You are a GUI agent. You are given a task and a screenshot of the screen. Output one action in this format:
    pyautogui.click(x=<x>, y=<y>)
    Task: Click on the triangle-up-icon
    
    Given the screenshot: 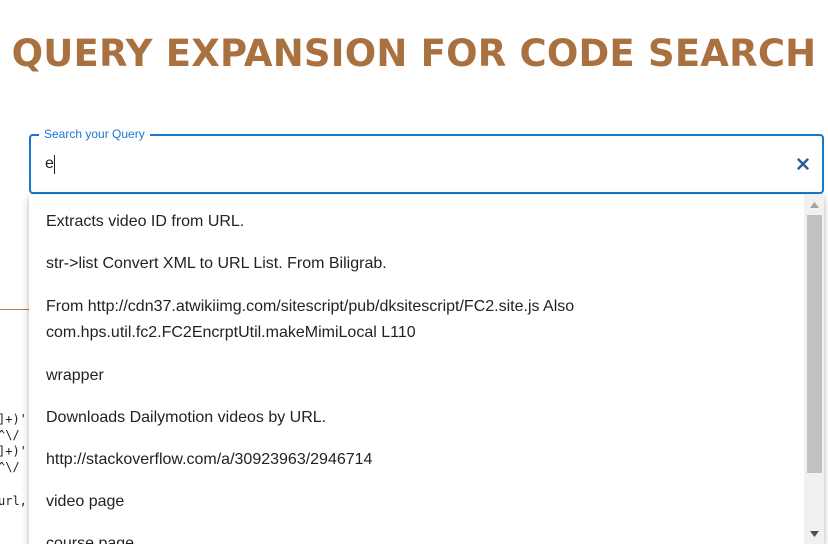 What is the action you would take?
    pyautogui.click(x=814, y=205)
    